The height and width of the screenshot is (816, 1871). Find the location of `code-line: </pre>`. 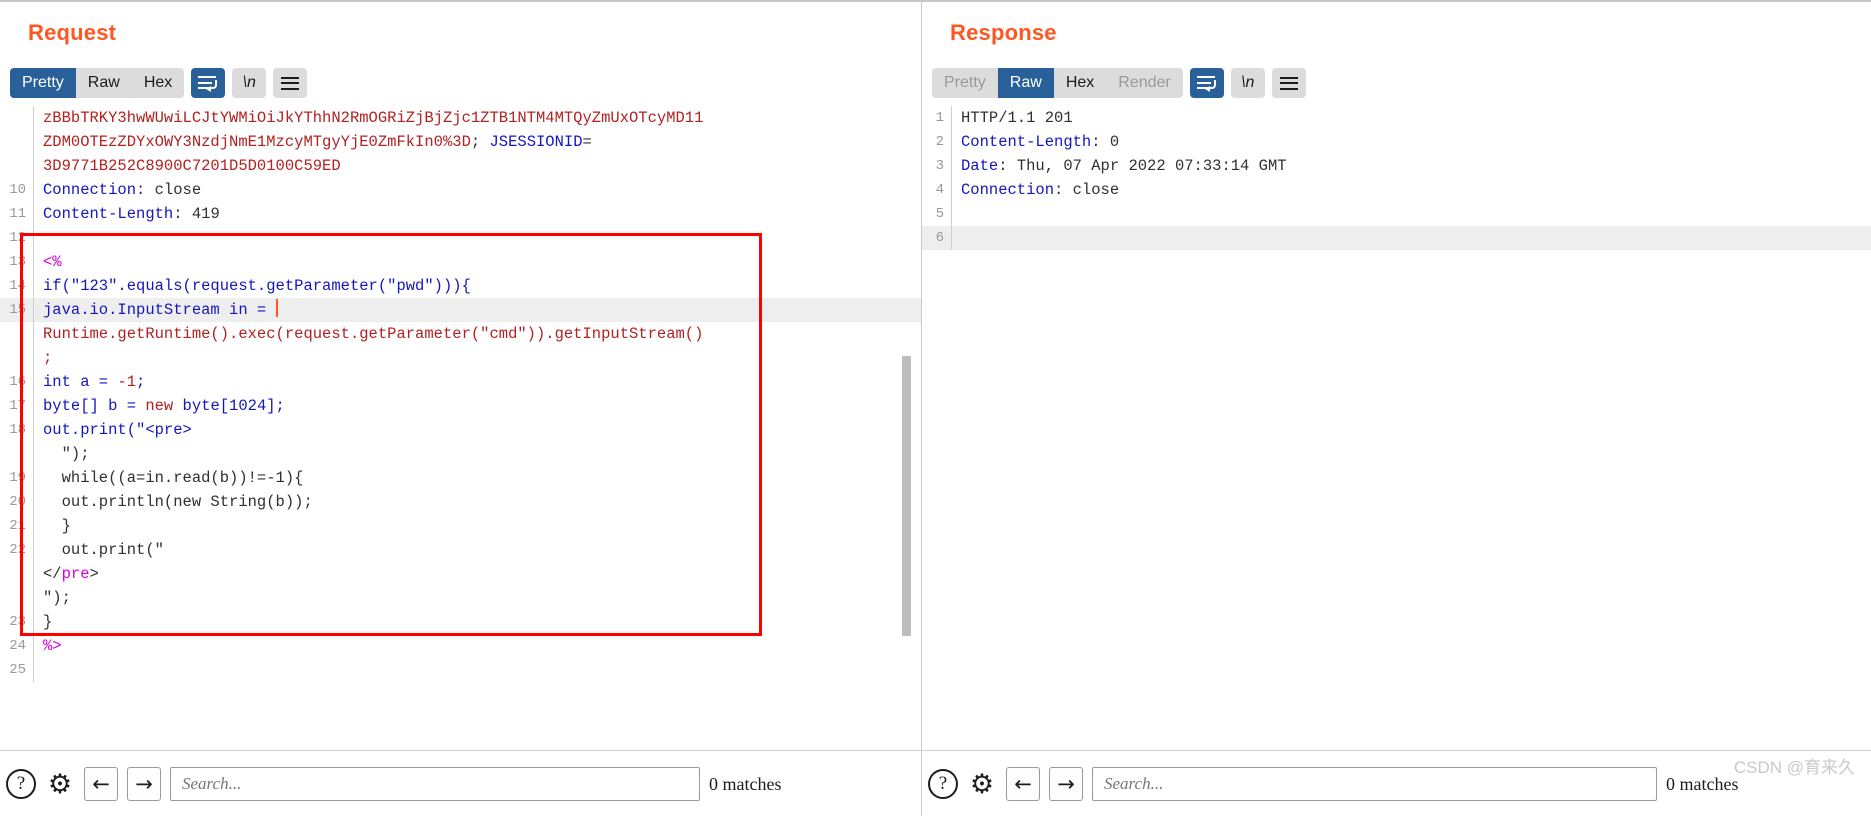

code-line: </pre> is located at coordinates (460, 574).